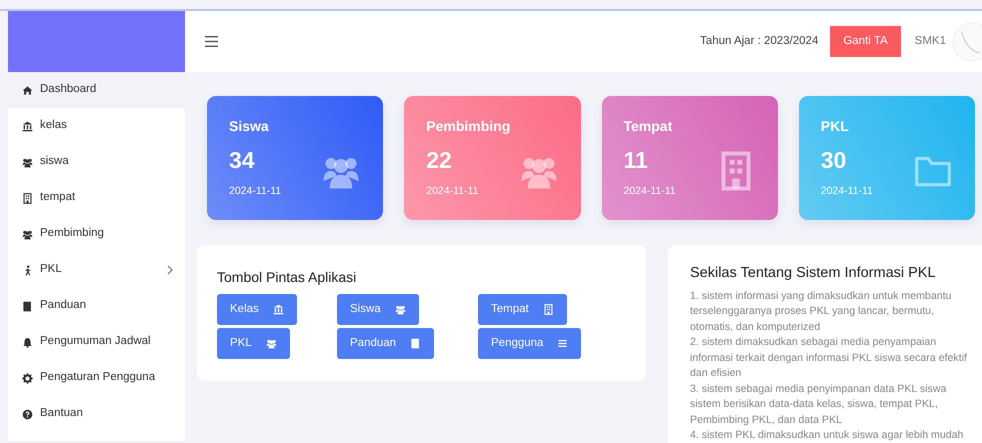 The height and width of the screenshot is (443, 982). Describe the element at coordinates (930, 41) in the screenshot. I see `school-name: SMK1` at that location.